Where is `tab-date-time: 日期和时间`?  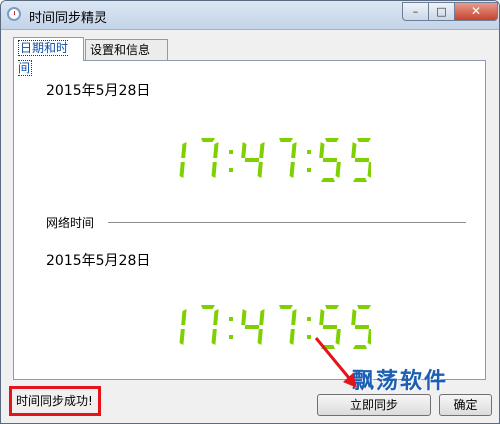 tab-date-time: 日期和时间 is located at coordinates (48, 56).